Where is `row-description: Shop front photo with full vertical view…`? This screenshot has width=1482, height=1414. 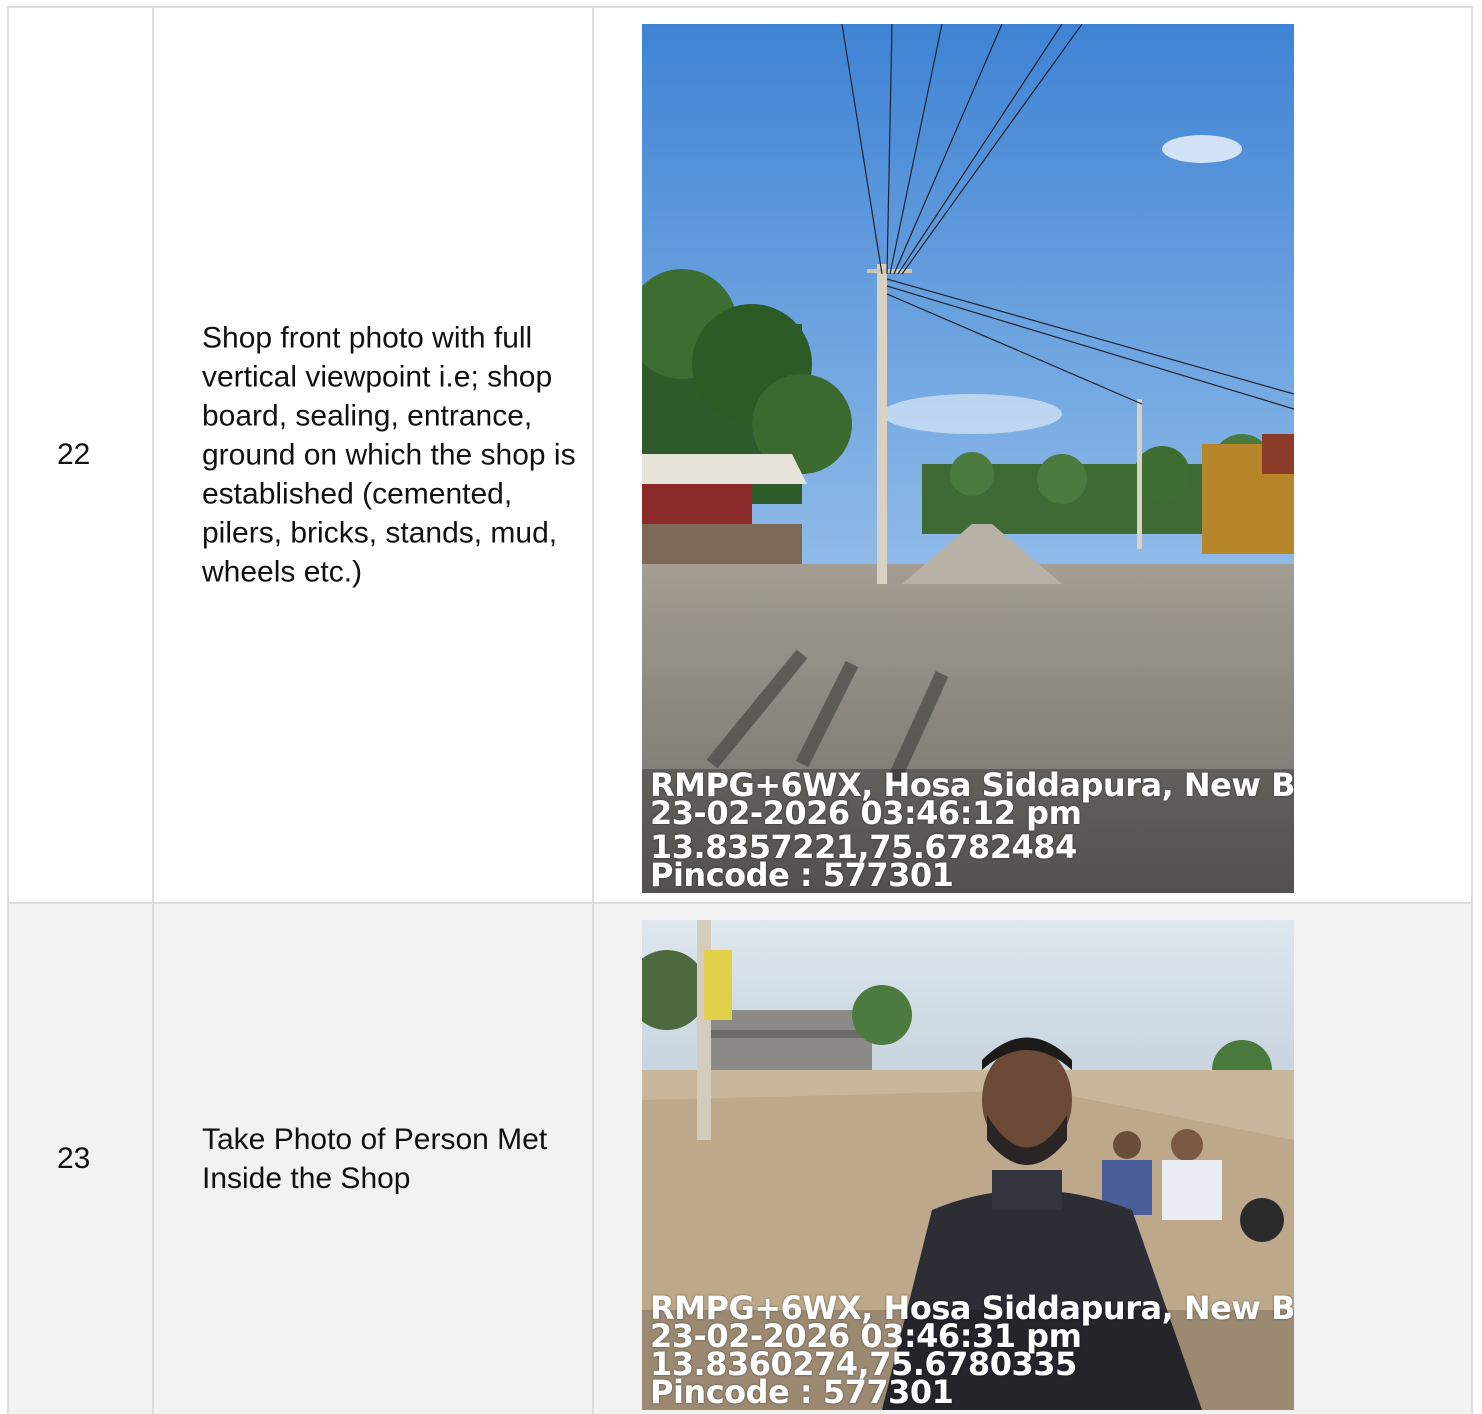
row-description: Shop front photo with full vertical view… is located at coordinates (389, 455).